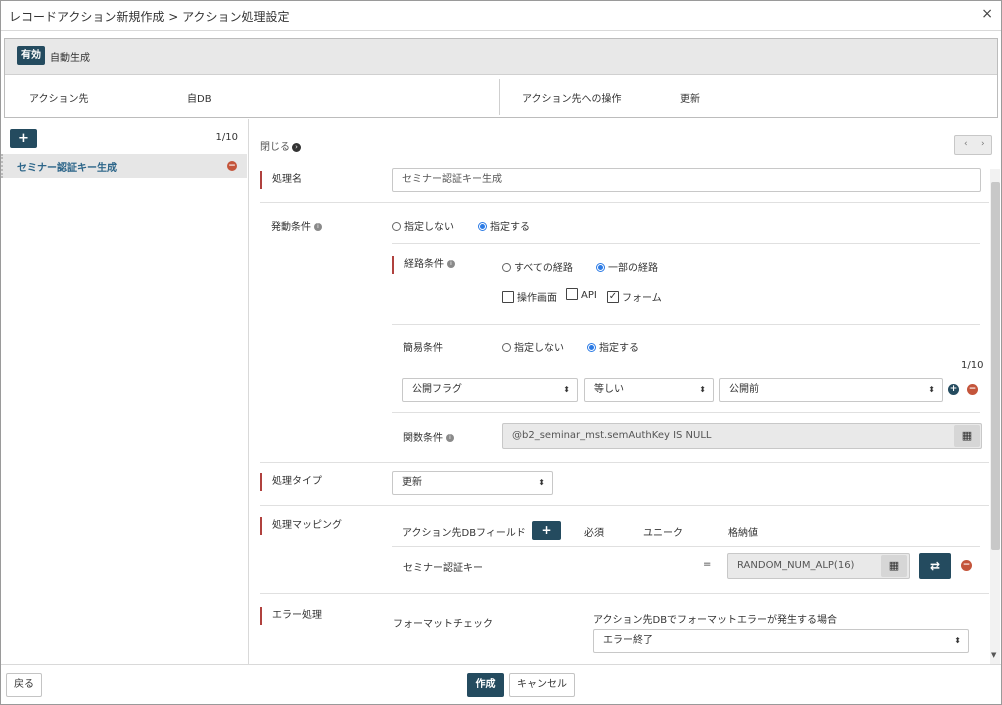  I want to click on prev-next-nav: ‹ ›, so click(973, 145).